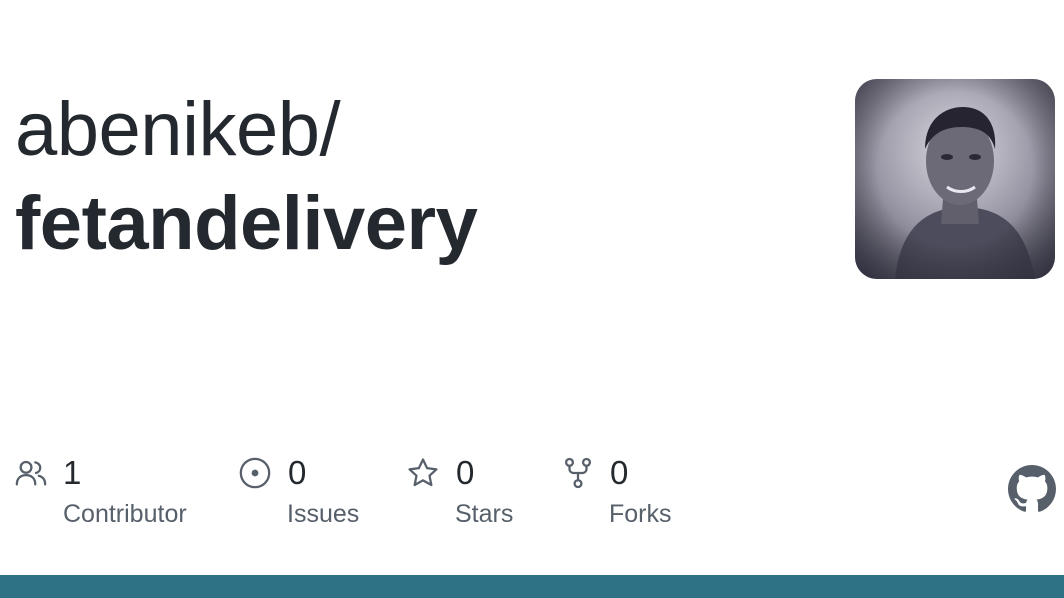  I want to click on people-icon, so click(31, 473).